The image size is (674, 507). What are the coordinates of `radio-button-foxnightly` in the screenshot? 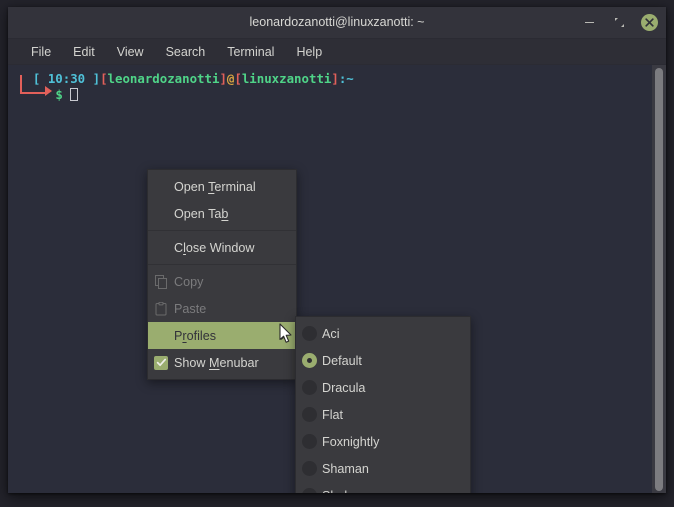 It's located at (309, 442).